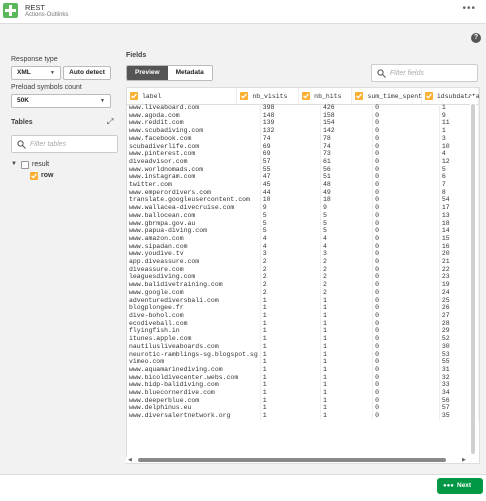 The width and height of the screenshot is (486, 501). I want to click on auto-detect-button: Auto detect, so click(87, 73).